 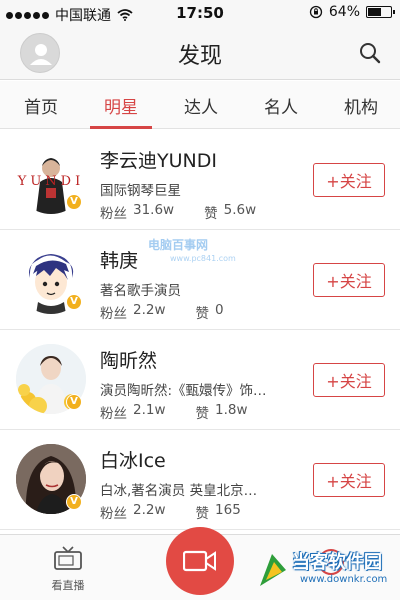 I want to click on star-name: 白冰Ice, so click(x=133, y=461).